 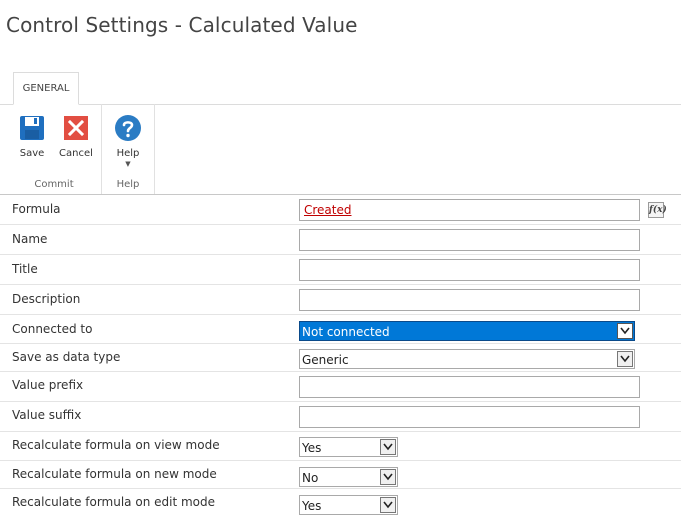 I want to click on help-label: Help, so click(x=128, y=153).